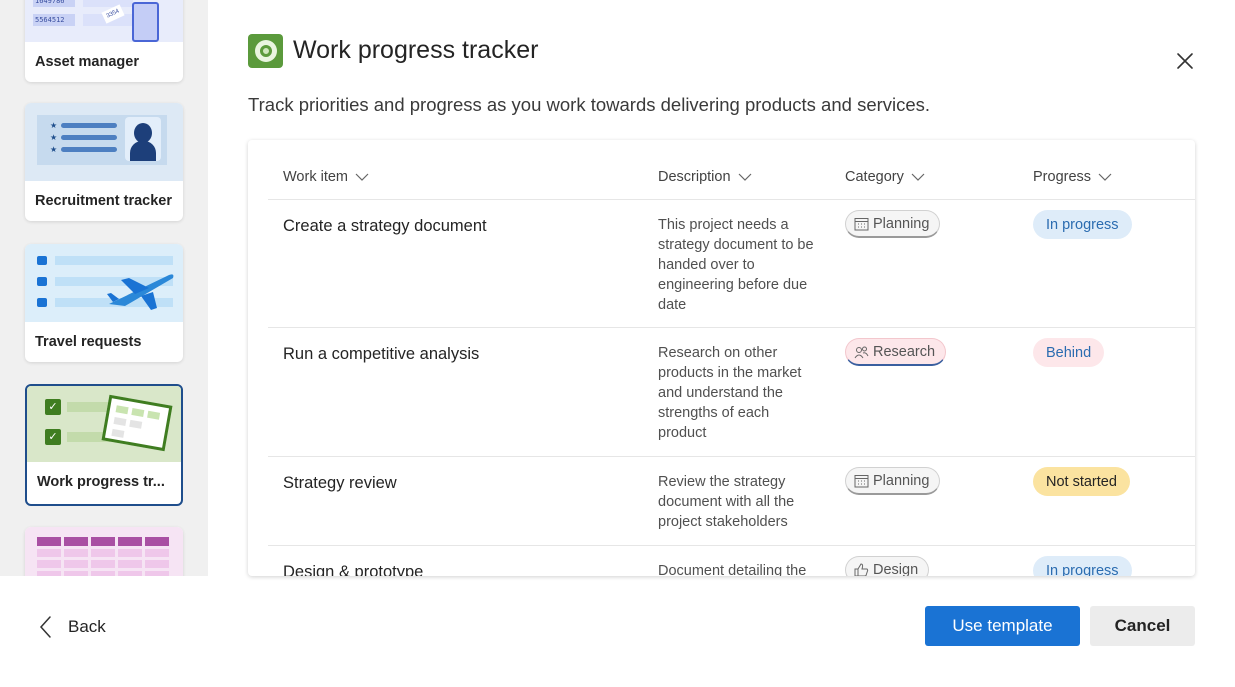 This screenshot has width=1235, height=687. I want to click on airplane-icon, so click(140, 292).